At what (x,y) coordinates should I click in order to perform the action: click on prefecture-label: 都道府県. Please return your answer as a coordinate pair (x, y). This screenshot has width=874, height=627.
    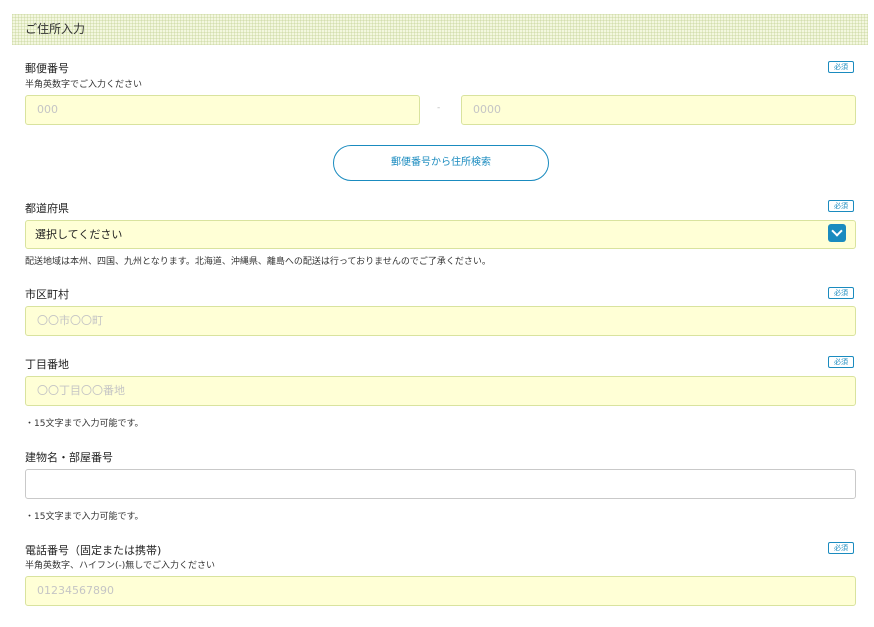
    Looking at the image, I should click on (47, 208).